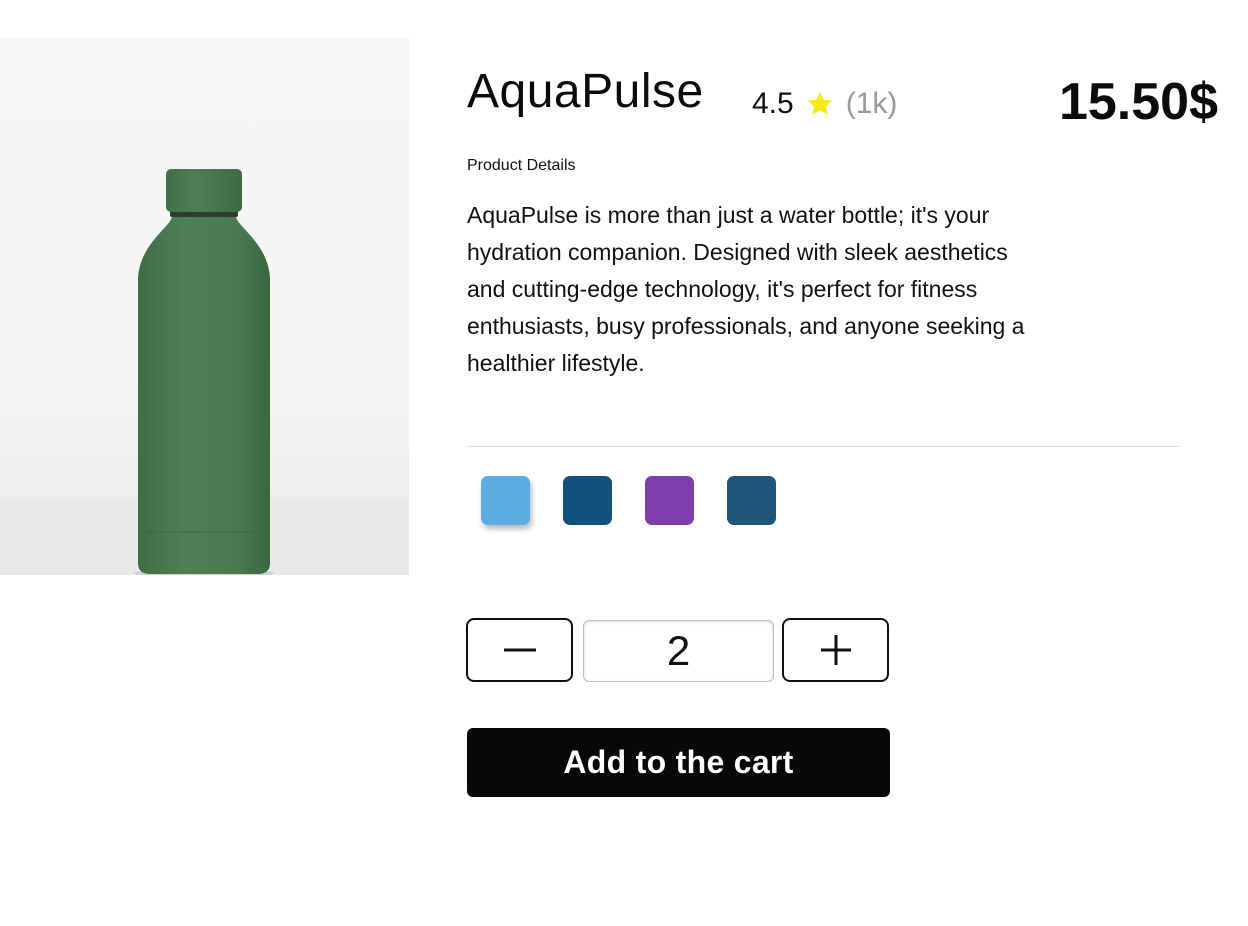  Describe the element at coordinates (823, 446) in the screenshot. I see `divider` at that location.